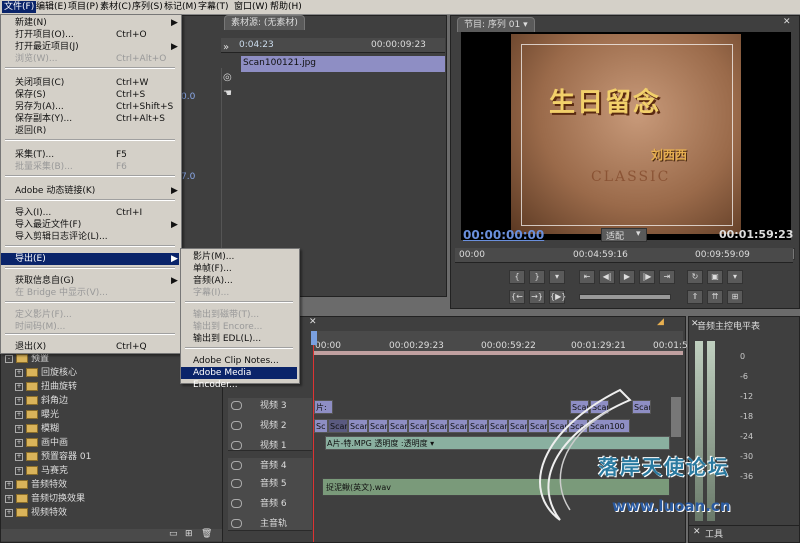 Image resolution: width=800 pixels, height=543 pixels. I want to click on timeline-close-icon: ✕, so click(313, 322).